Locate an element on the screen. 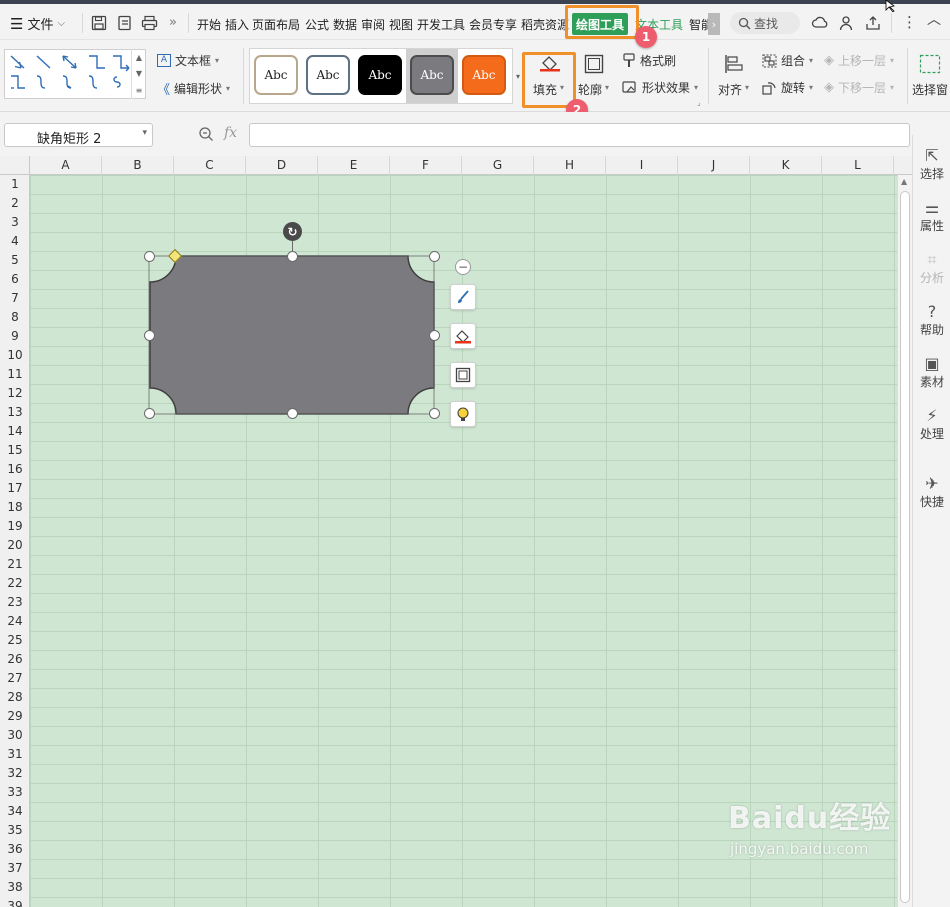  vertical-scrollbar: ▲ is located at coordinates (904, 541).